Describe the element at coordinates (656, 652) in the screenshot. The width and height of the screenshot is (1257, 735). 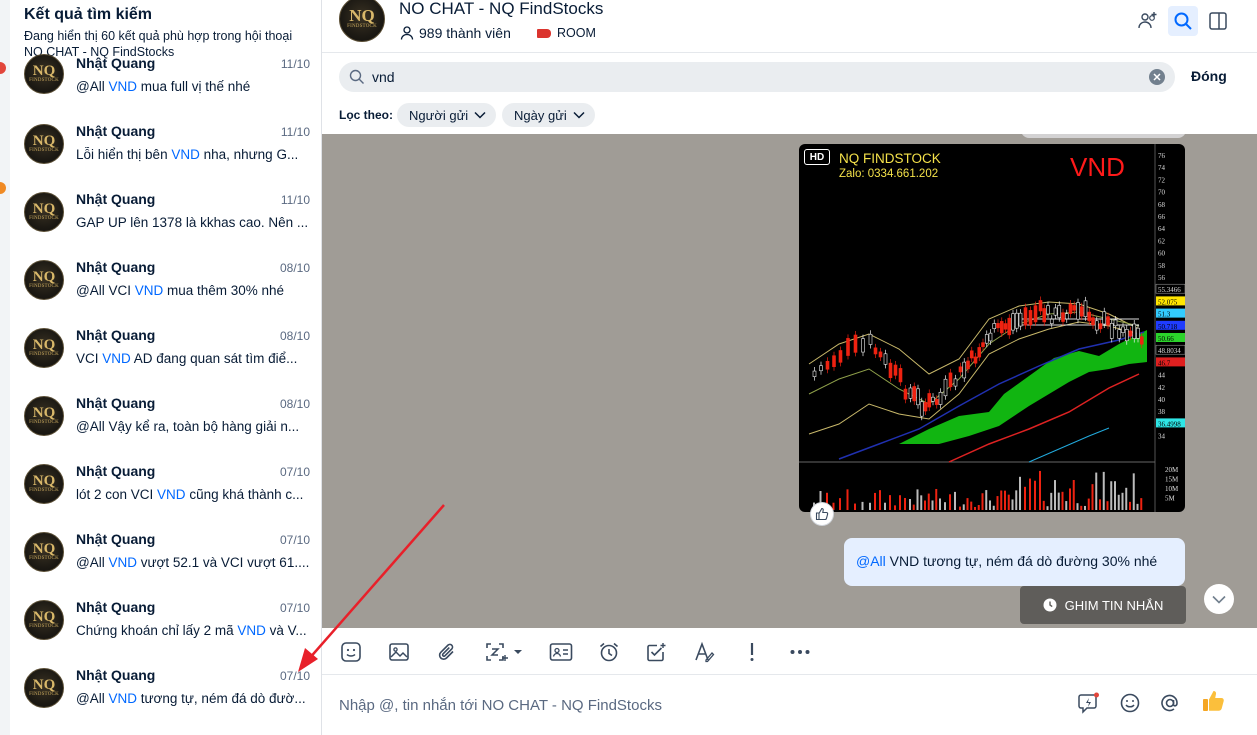
I see `assign-task-button` at that location.